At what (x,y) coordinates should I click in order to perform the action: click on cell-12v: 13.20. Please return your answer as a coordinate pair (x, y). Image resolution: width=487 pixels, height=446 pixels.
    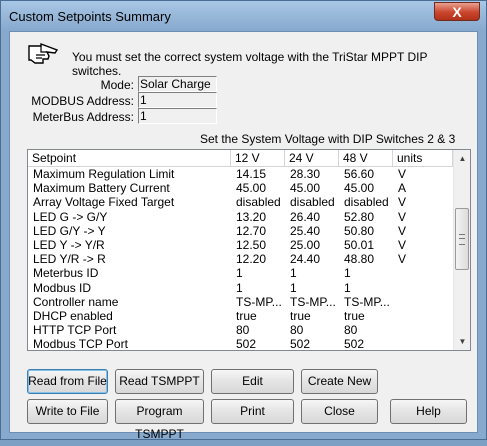
    Looking at the image, I should click on (251, 216).